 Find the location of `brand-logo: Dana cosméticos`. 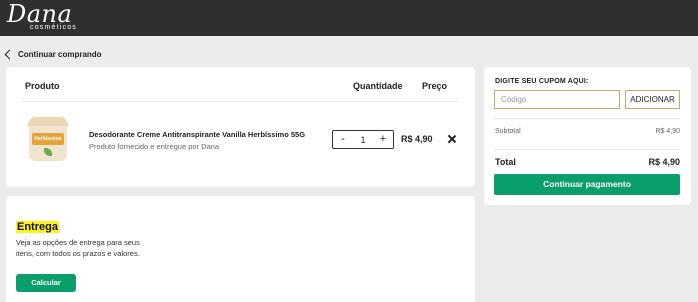

brand-logo: Dana cosméticos is located at coordinates (41, 16).